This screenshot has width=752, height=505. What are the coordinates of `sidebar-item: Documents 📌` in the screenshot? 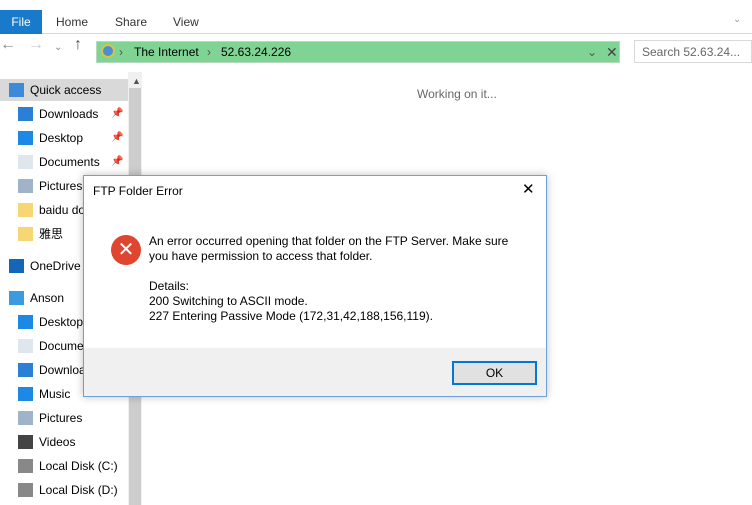 It's located at (64, 162).